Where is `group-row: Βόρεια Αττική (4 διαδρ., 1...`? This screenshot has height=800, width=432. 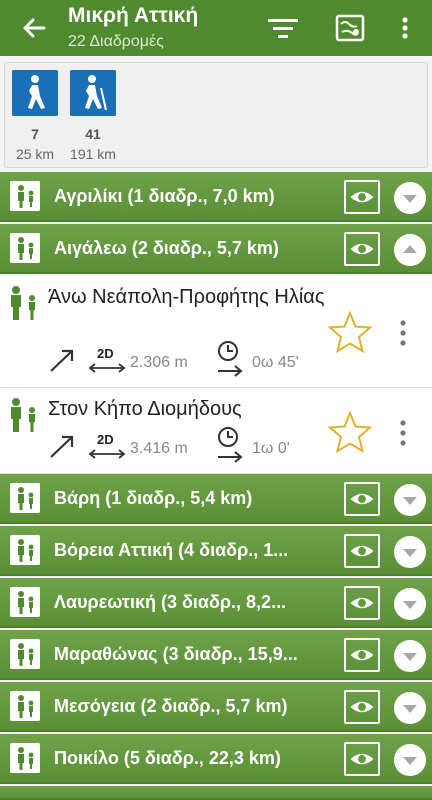 group-row: Βόρεια Αττική (4 διαδρ., 1... is located at coordinates (216, 551).